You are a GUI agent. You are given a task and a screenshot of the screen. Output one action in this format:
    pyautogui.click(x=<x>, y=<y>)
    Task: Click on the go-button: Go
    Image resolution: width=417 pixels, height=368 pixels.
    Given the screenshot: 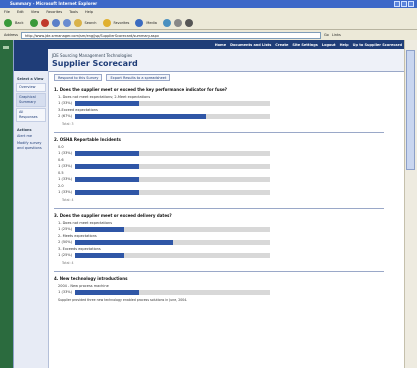 What is the action you would take?
    pyautogui.click(x=326, y=35)
    